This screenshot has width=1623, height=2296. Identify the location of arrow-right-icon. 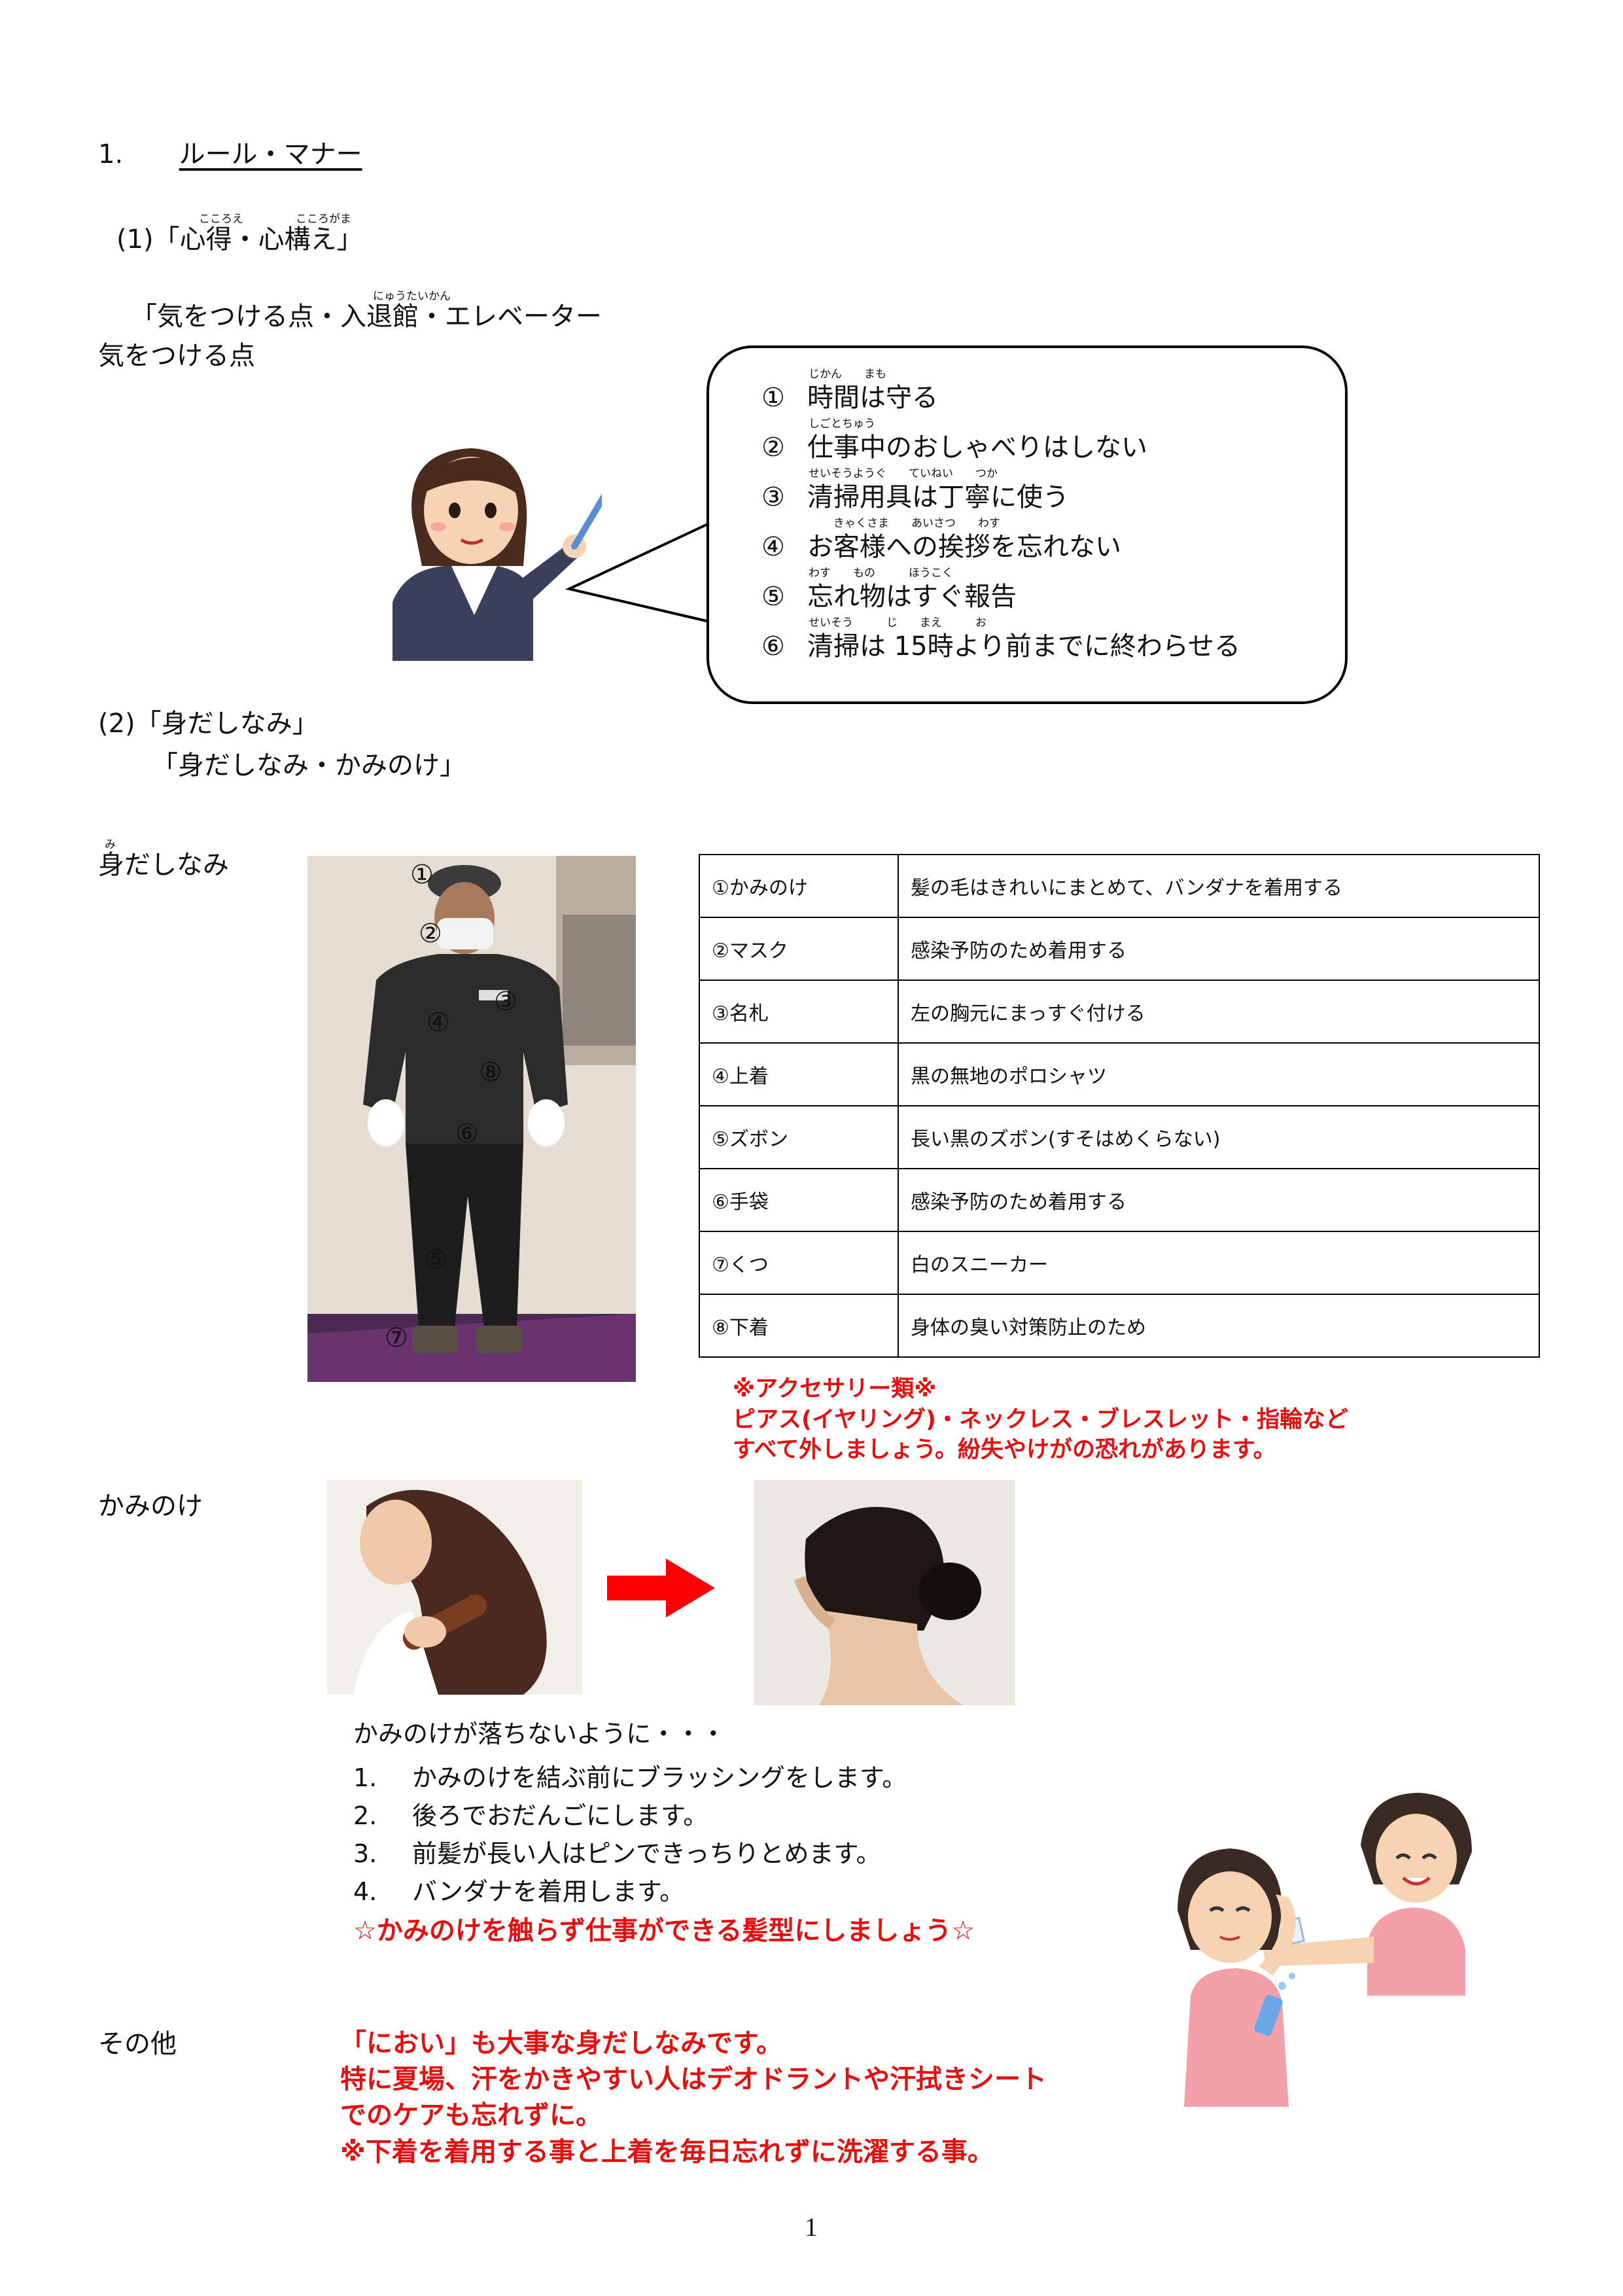
(661, 1588).